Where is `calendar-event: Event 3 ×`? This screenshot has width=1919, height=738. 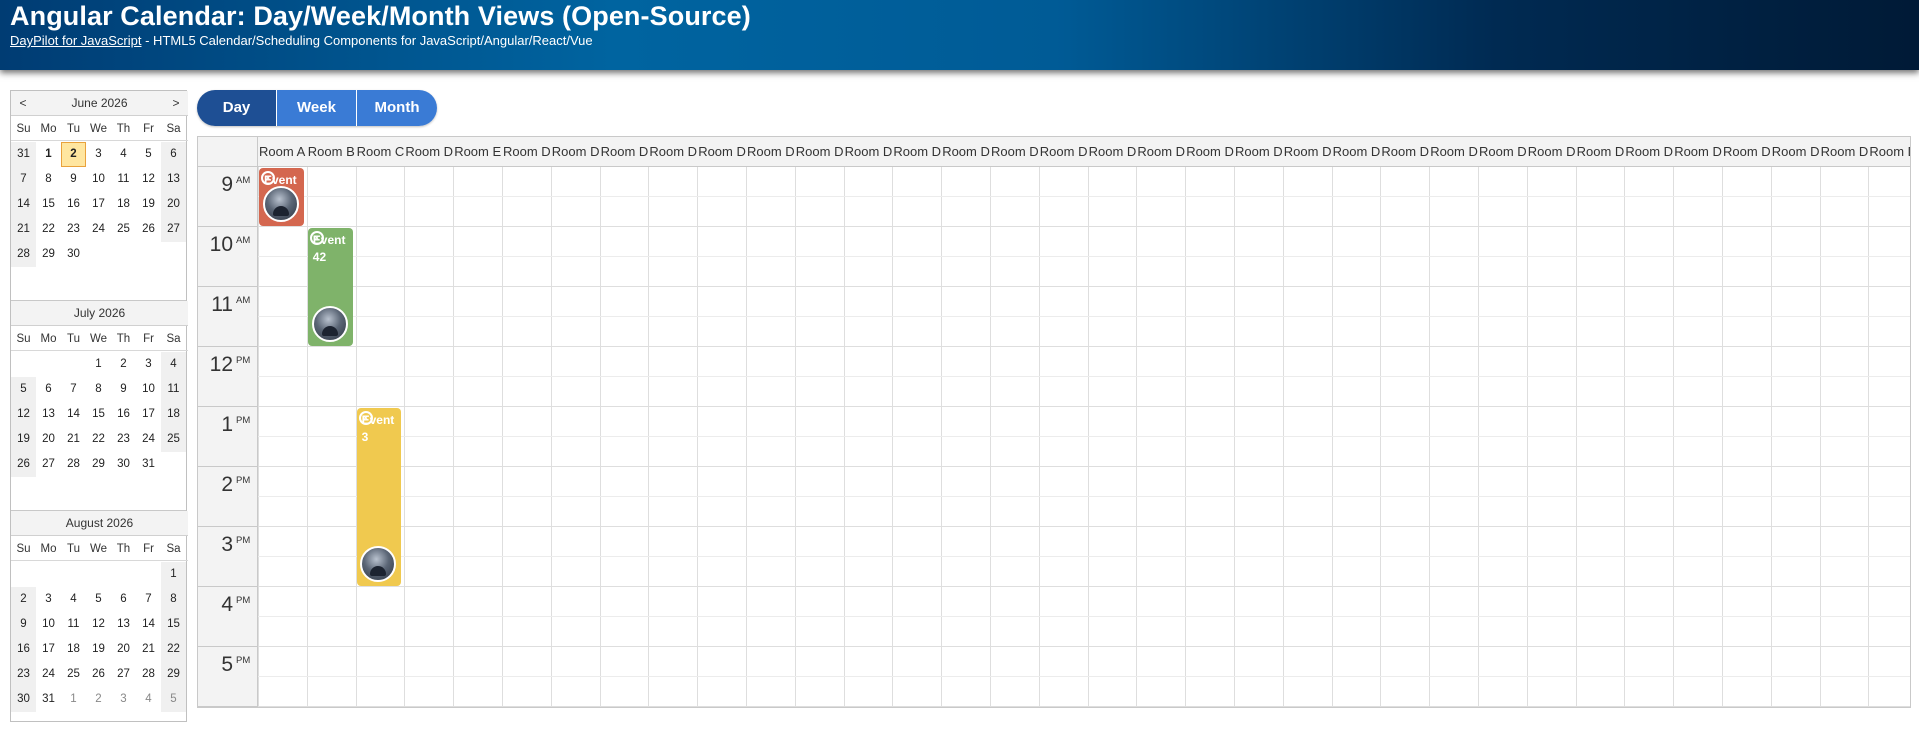
calendar-event: Event 3 × is located at coordinates (379, 497).